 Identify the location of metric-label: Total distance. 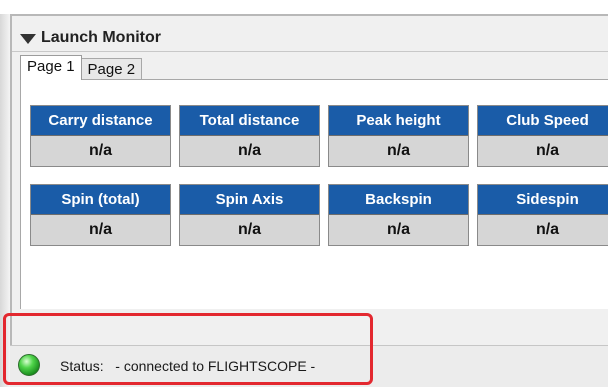
(249, 121).